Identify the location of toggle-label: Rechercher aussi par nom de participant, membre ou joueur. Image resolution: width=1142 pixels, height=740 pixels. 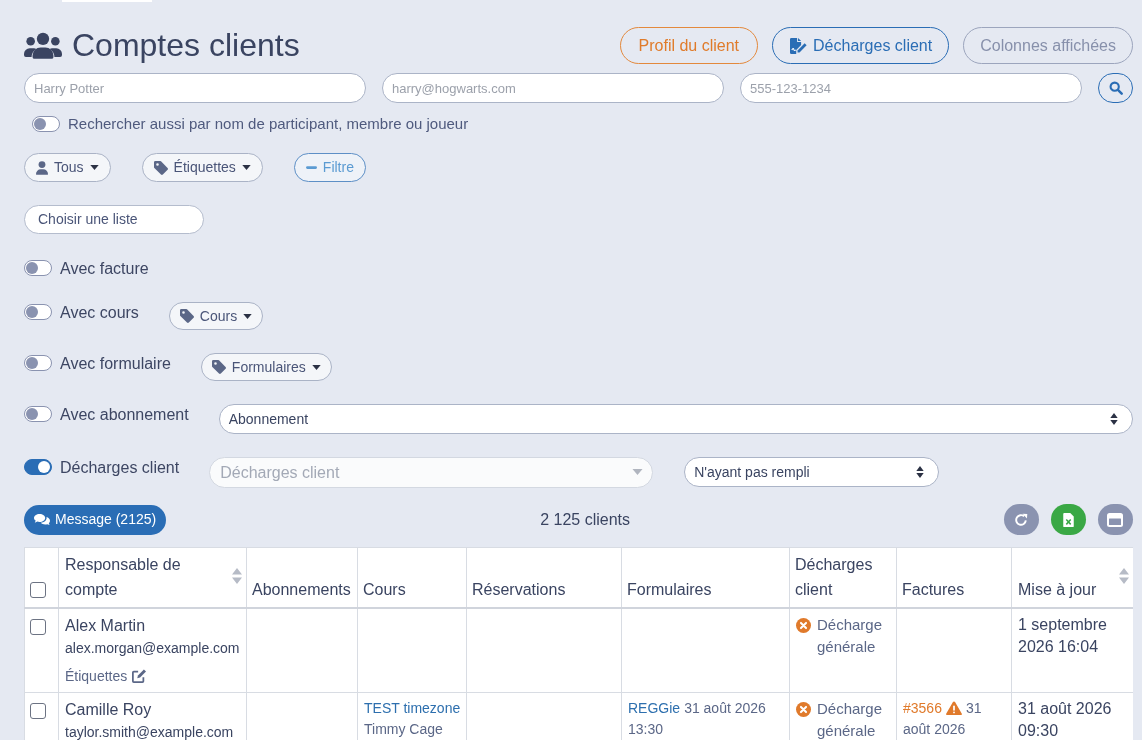
(268, 124).